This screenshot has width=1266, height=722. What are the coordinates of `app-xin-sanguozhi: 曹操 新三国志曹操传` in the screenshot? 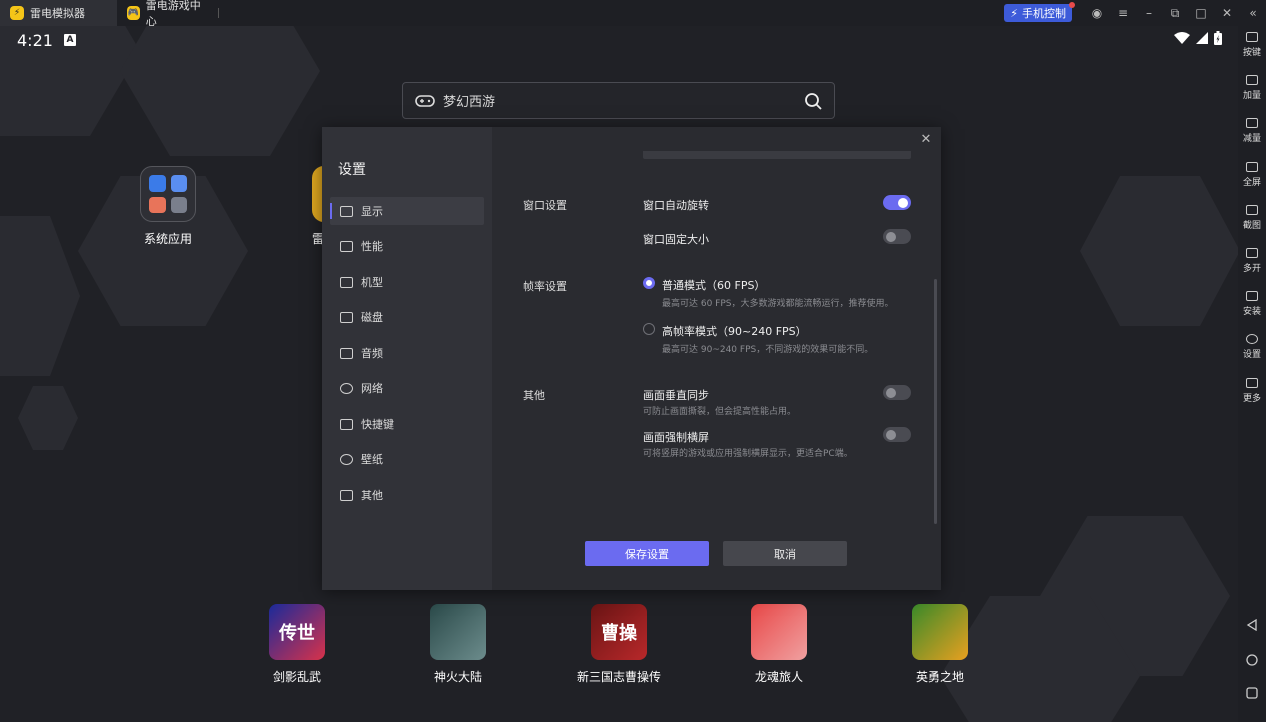 It's located at (619, 644).